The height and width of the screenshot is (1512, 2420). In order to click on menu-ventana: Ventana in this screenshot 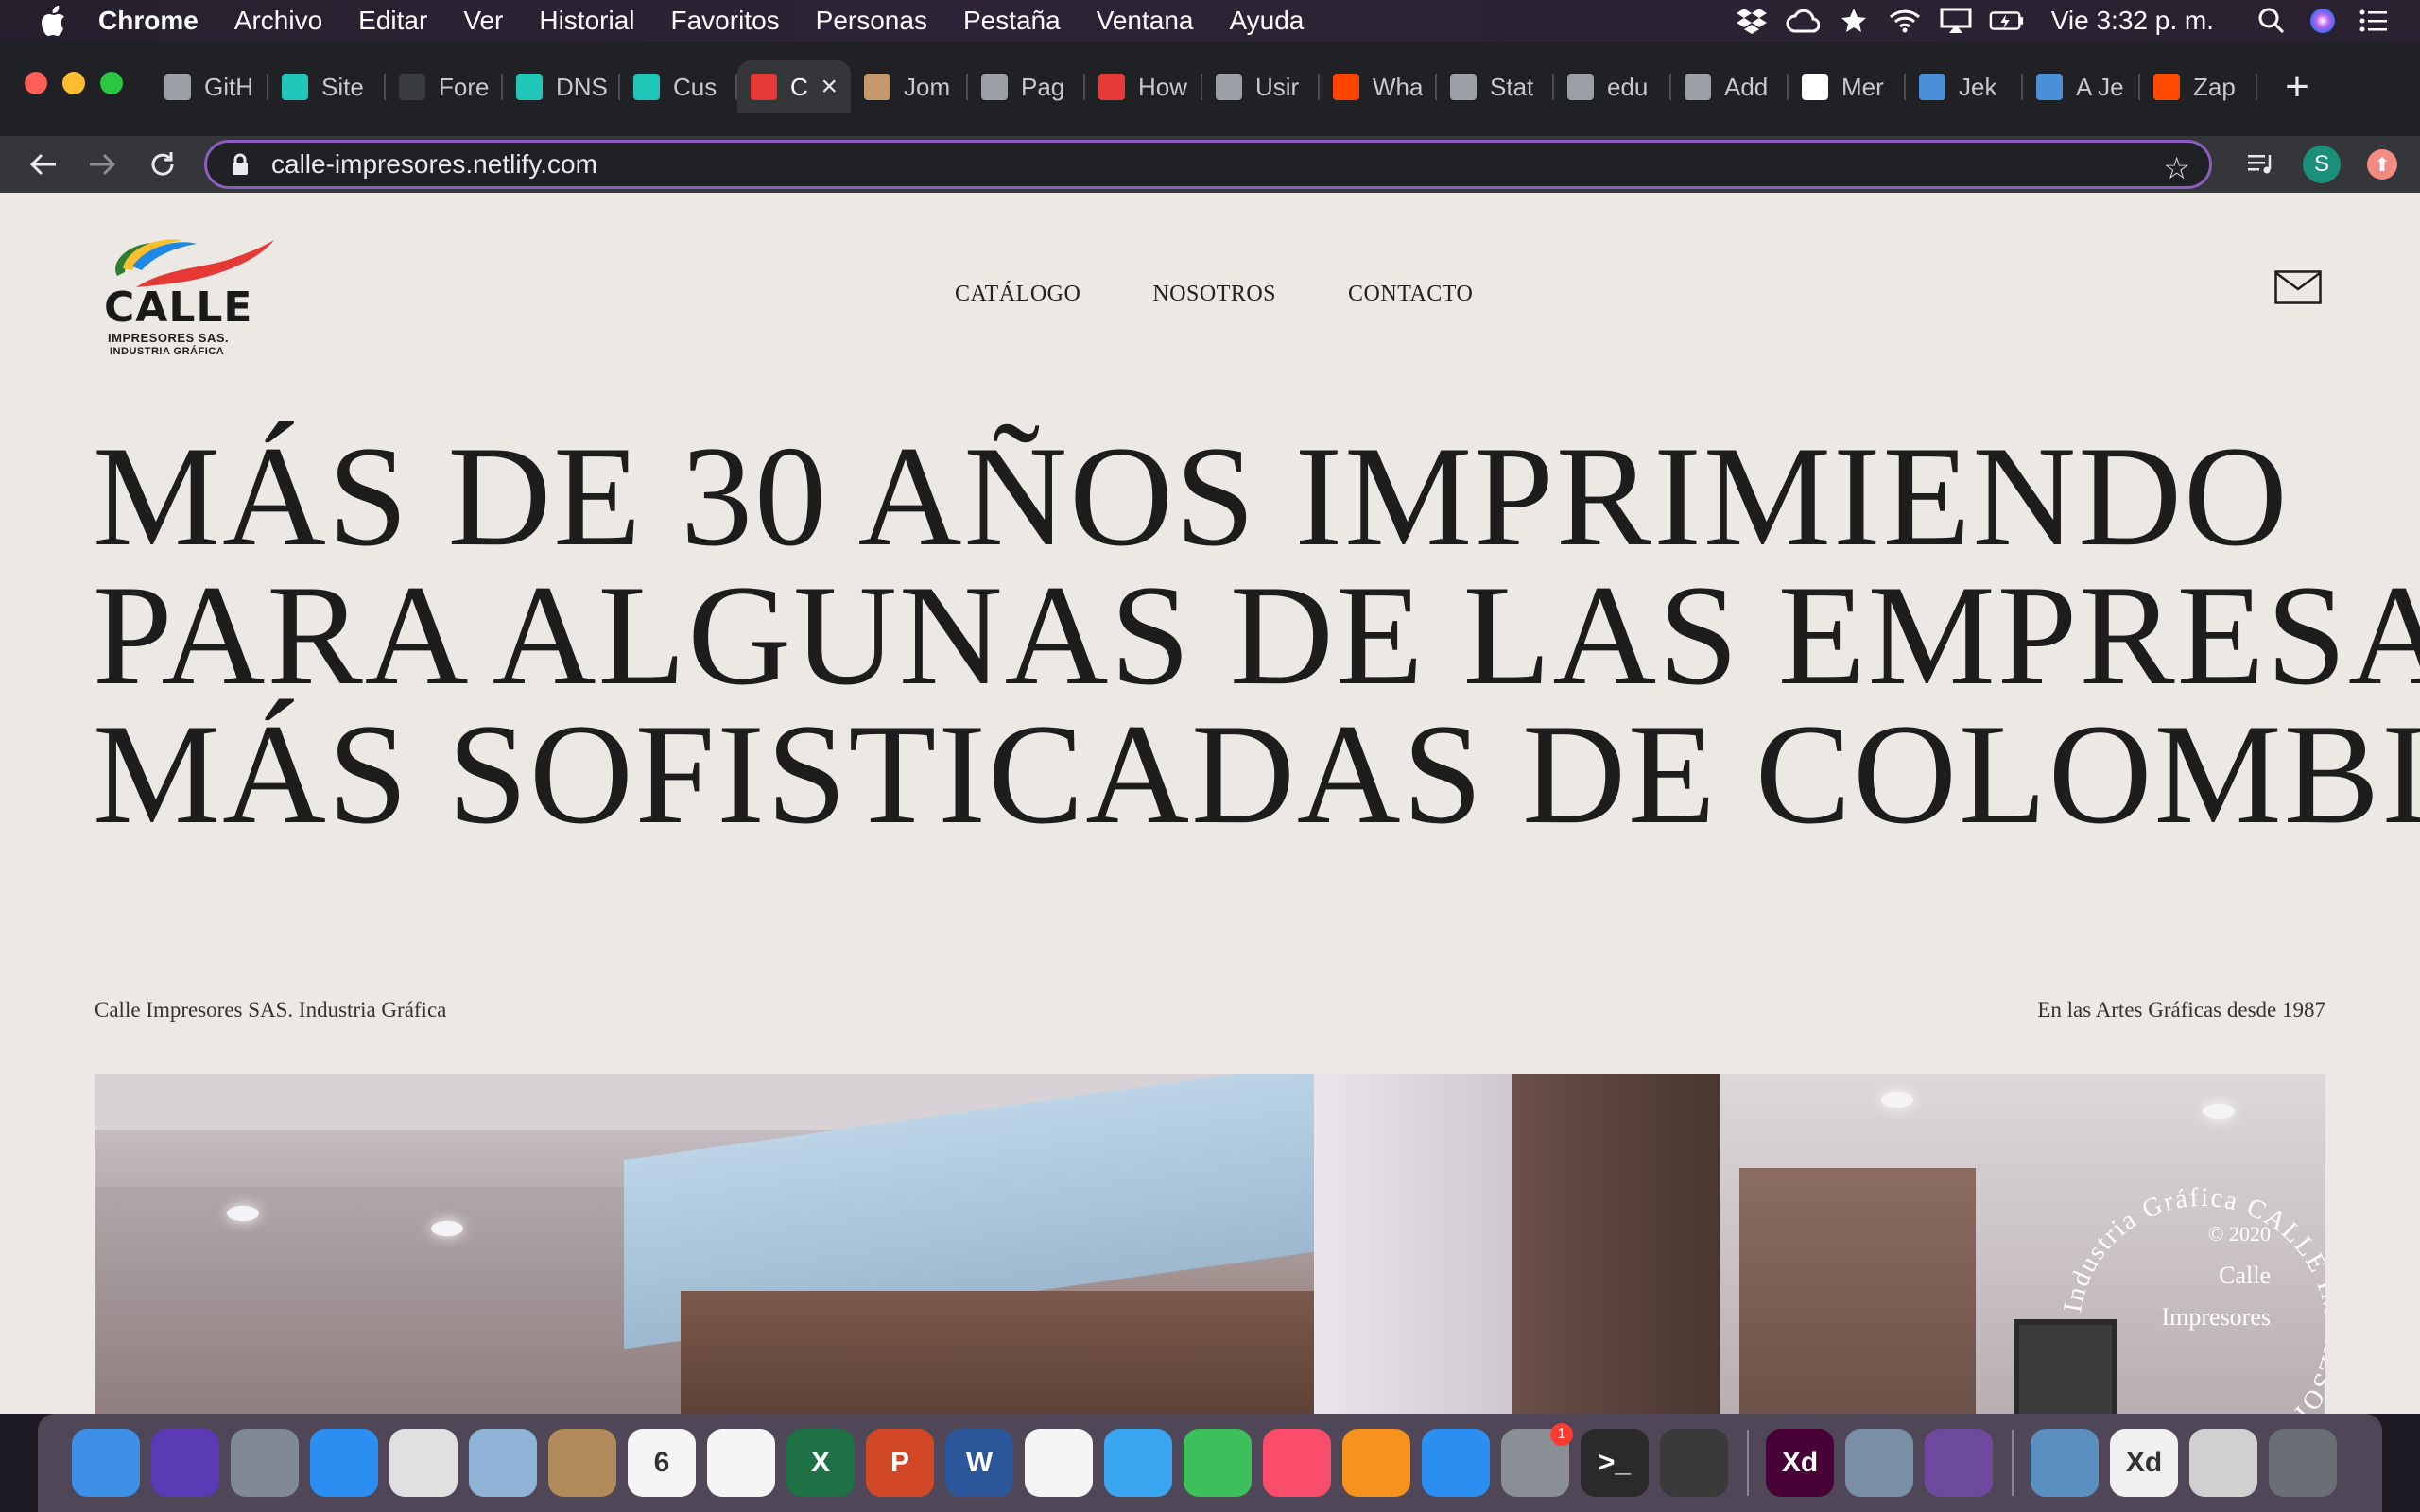, I will do `click(1146, 21)`.